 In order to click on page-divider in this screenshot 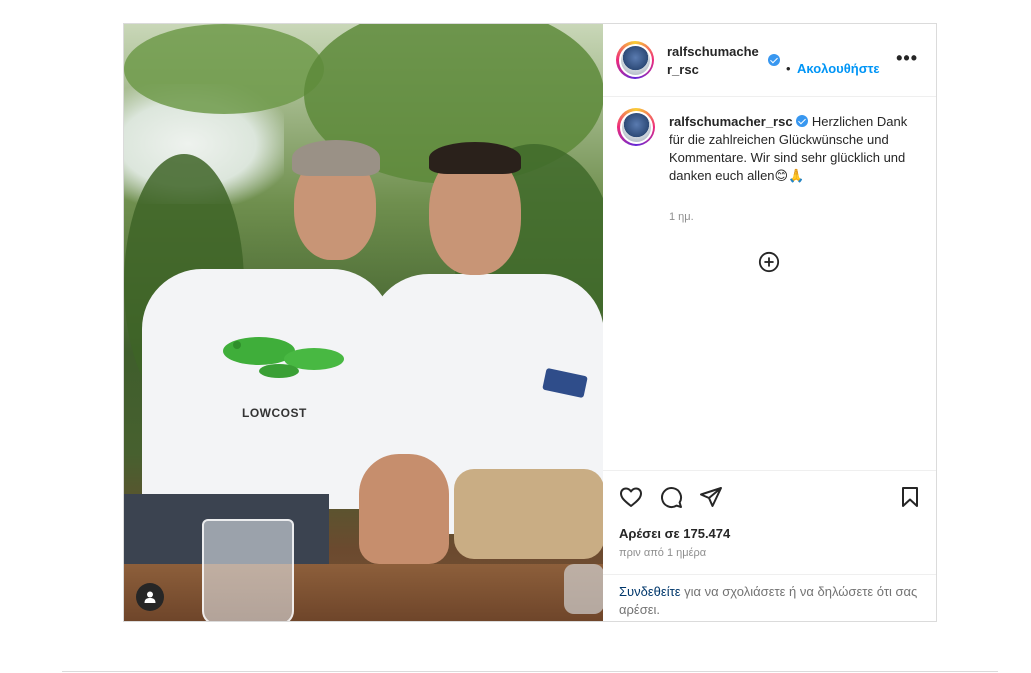, I will do `click(530, 671)`.